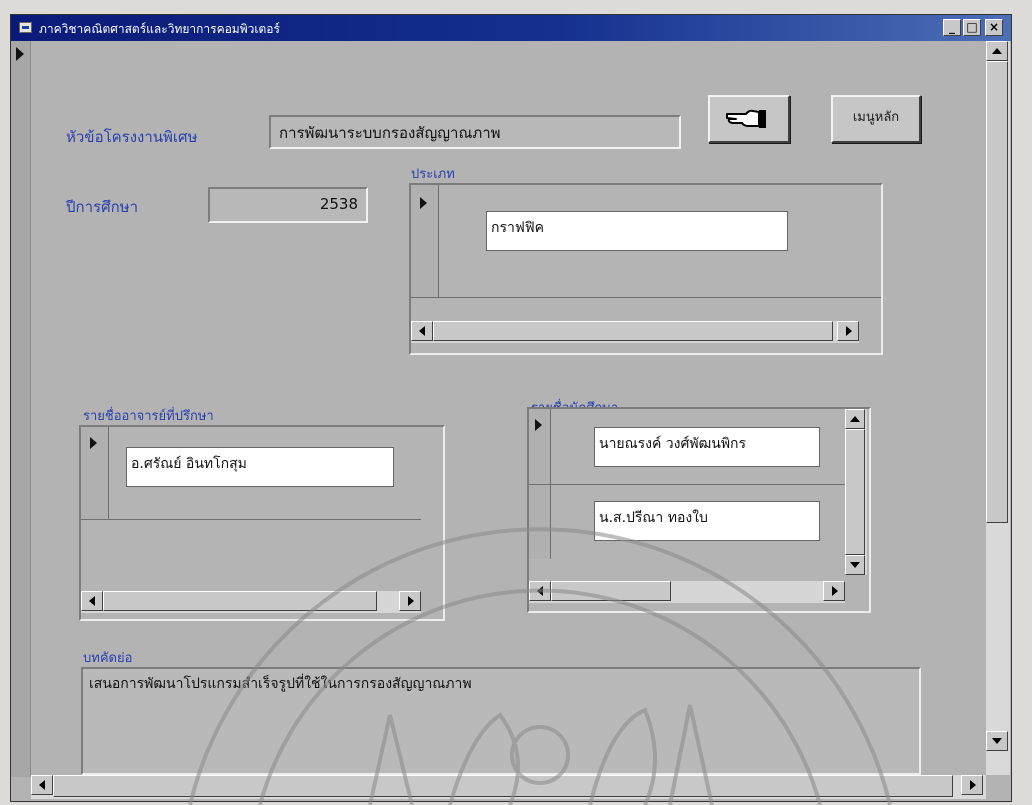 The image size is (1032, 805). I want to click on project-title-label: หัวข้อโครงงานพิเศษ, so click(132, 137).